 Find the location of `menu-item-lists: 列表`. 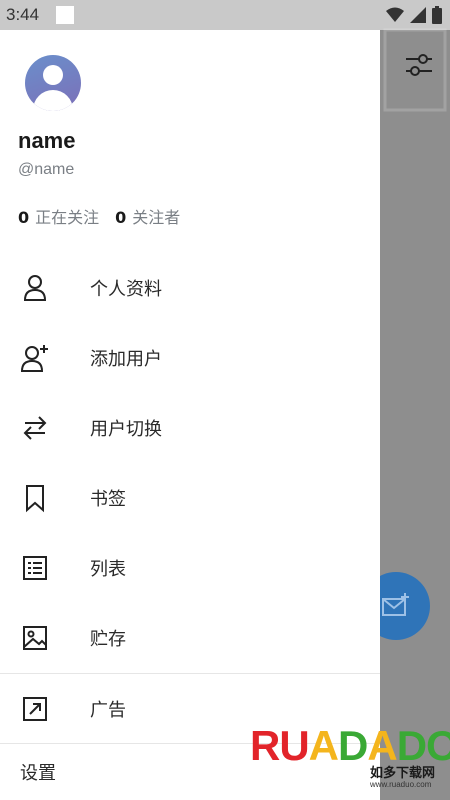

menu-item-lists: 列表 is located at coordinates (190, 568).